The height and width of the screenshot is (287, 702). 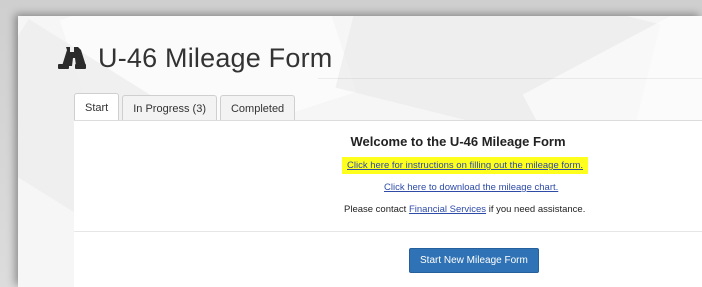 I want to click on divider, so click(x=388, y=231).